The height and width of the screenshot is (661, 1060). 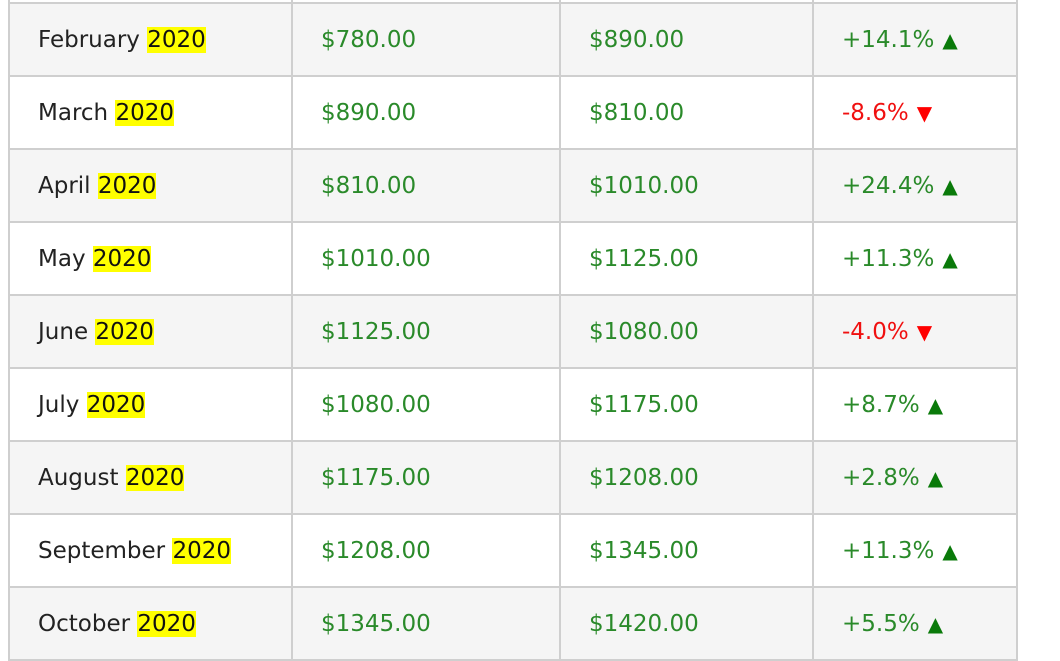 What do you see at coordinates (915, 112) in the screenshot?
I see `change-cell: -8.6% ▼` at bounding box center [915, 112].